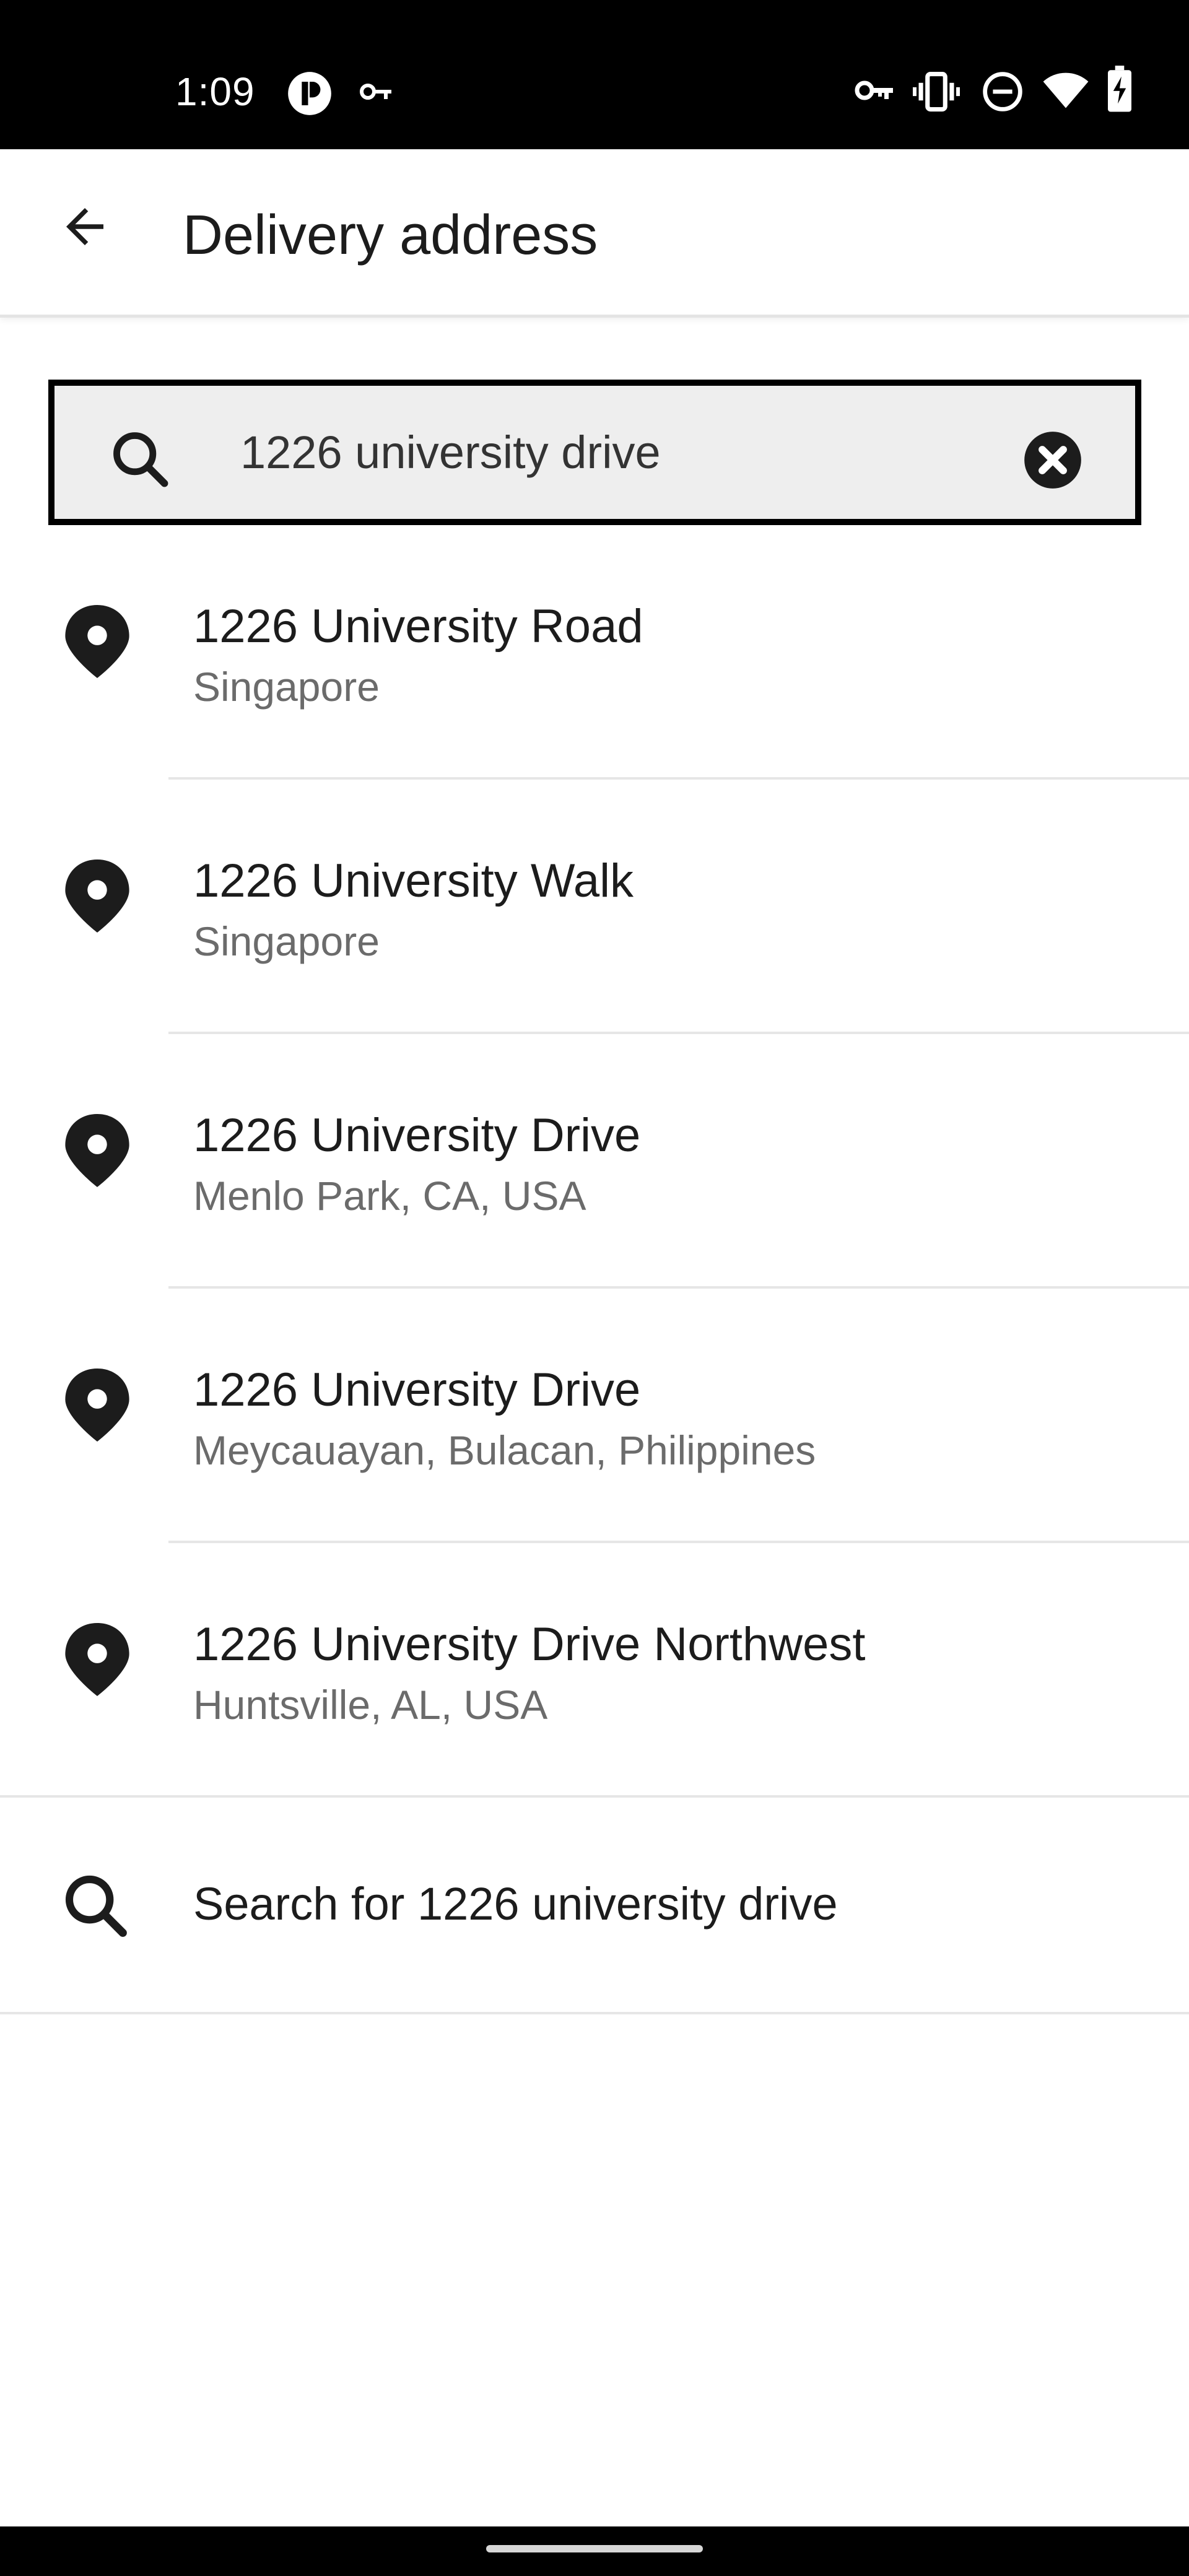  I want to click on result-title: 1226 University Walk, so click(413, 881).